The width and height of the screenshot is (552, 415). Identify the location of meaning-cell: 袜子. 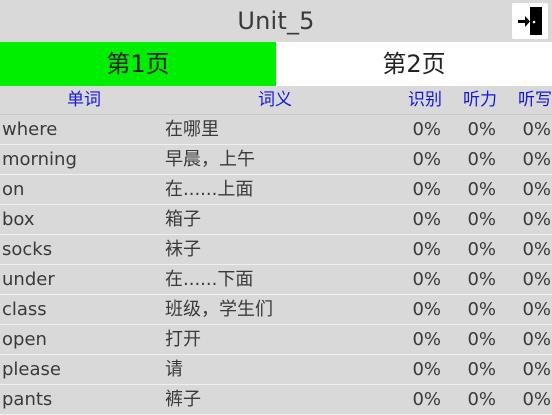
(183, 249).